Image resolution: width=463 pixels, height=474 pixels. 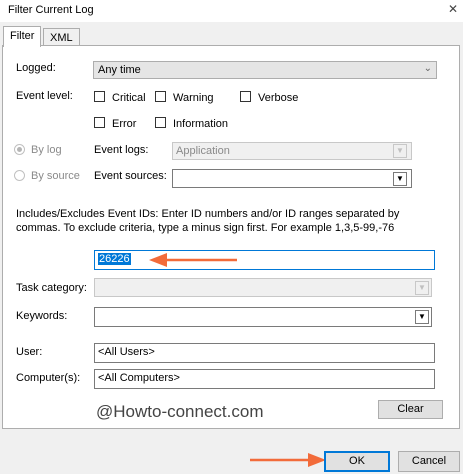 What do you see at coordinates (121, 150) in the screenshot?
I see `event-logs-label: Event logs:` at bounding box center [121, 150].